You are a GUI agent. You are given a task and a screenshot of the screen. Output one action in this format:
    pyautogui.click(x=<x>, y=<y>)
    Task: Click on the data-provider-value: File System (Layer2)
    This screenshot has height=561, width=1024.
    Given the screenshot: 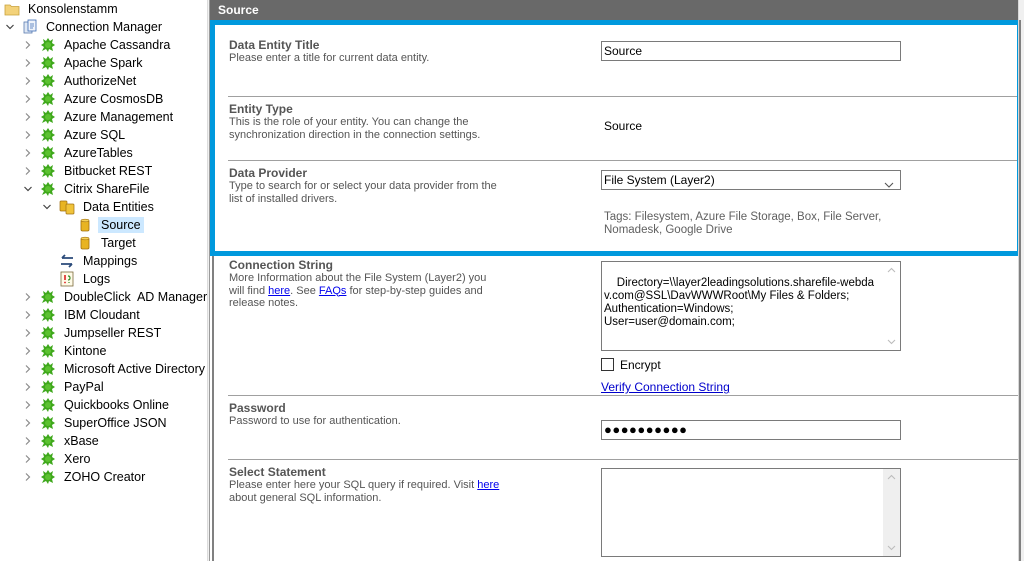 What is the action you would take?
    pyautogui.click(x=659, y=180)
    